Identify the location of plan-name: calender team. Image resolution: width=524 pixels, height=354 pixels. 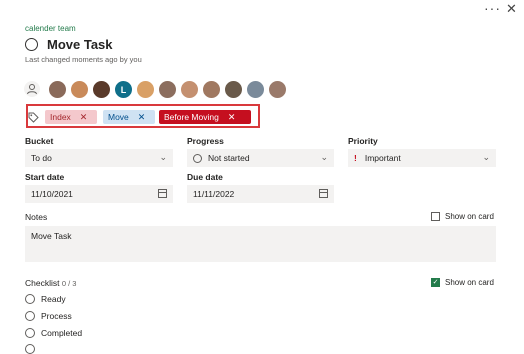
(50, 28).